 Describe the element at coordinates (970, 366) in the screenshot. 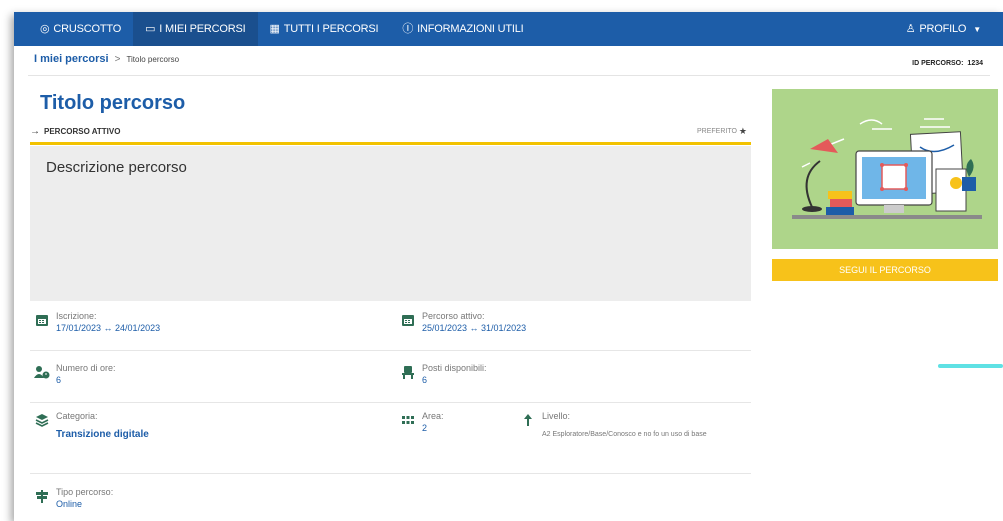

I see `scroll-indicator` at that location.